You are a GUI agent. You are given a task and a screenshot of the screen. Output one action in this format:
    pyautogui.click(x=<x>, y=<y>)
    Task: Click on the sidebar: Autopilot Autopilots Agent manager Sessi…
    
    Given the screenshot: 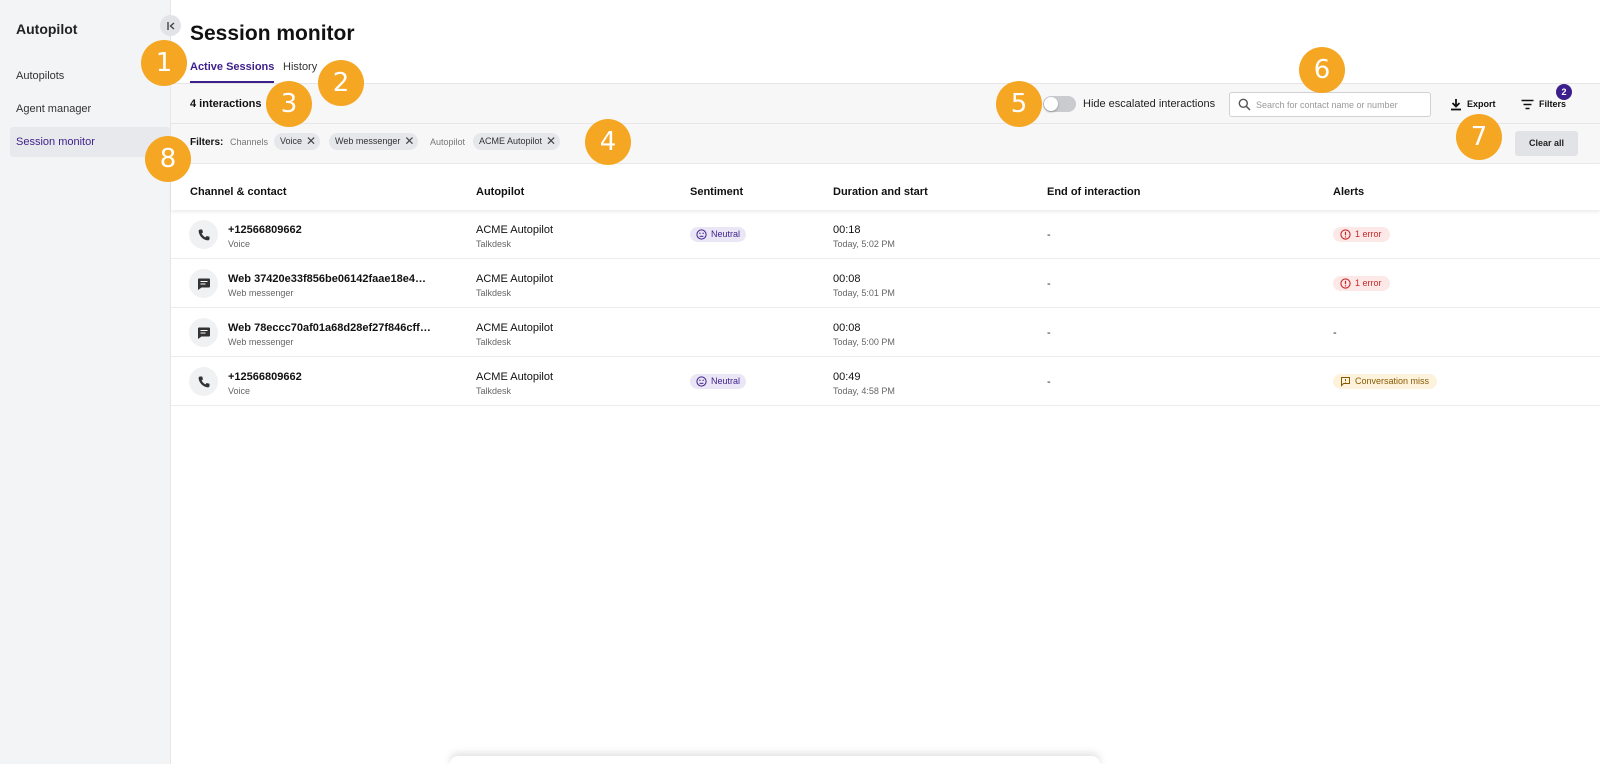 What is the action you would take?
    pyautogui.click(x=85, y=382)
    